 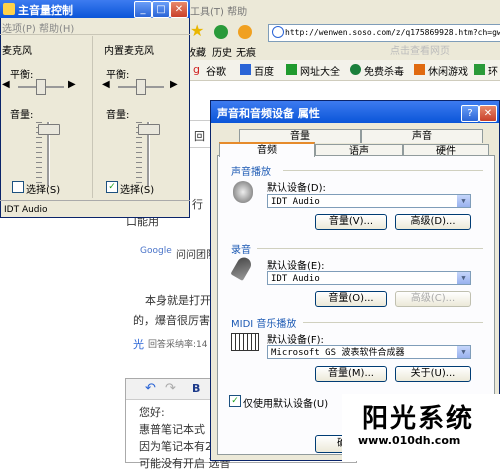 I want to click on redo-icon: ↷, so click(x=170, y=388).